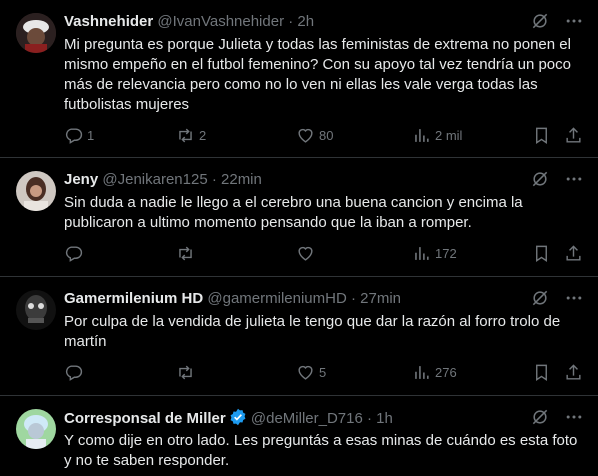 This screenshot has height=476, width=598. What do you see at coordinates (307, 418) in the screenshot?
I see `author-handle: @deMiller_D716` at bounding box center [307, 418].